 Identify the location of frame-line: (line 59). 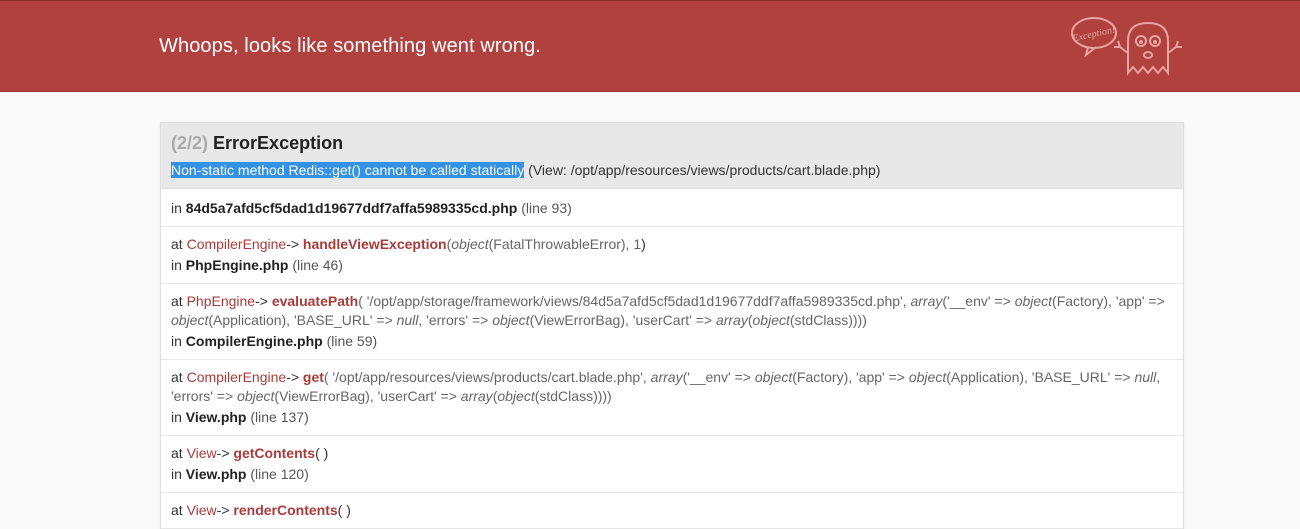
(352, 341).